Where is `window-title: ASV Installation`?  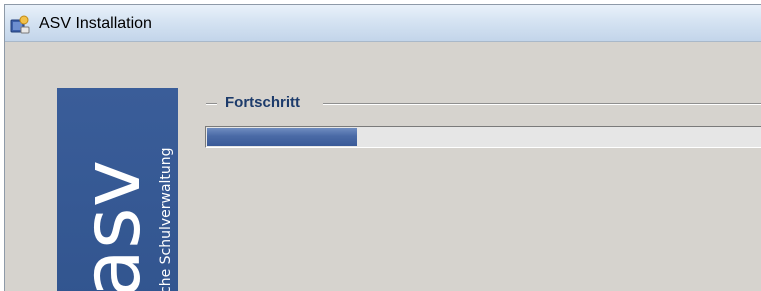 window-title: ASV Installation is located at coordinates (95, 23).